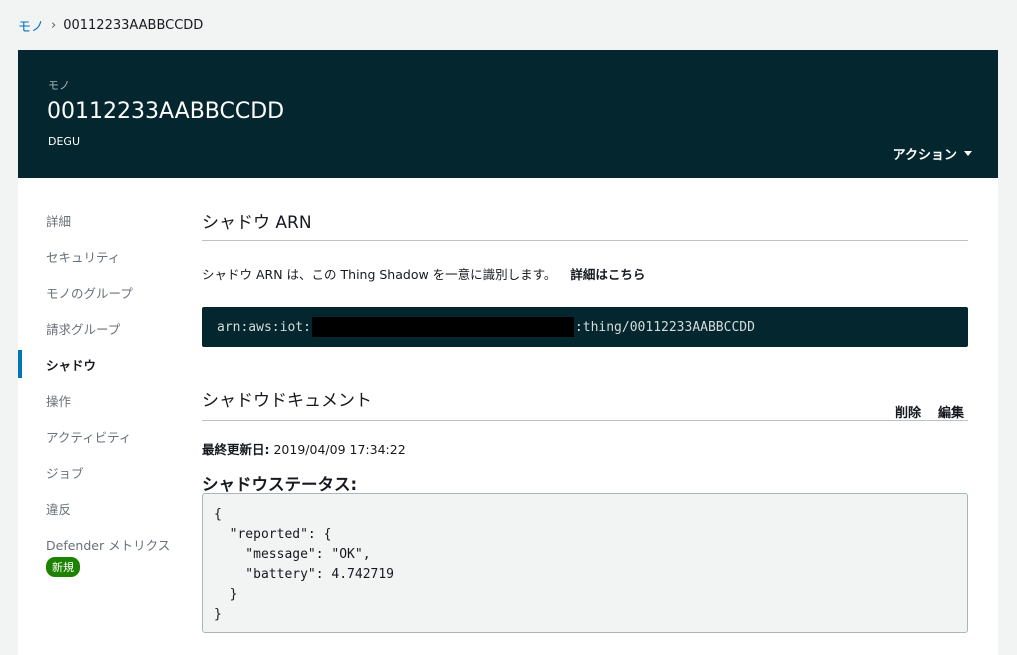 This screenshot has height=655, width=1017. I want to click on actions-dropdown-button: アクション, so click(932, 153).